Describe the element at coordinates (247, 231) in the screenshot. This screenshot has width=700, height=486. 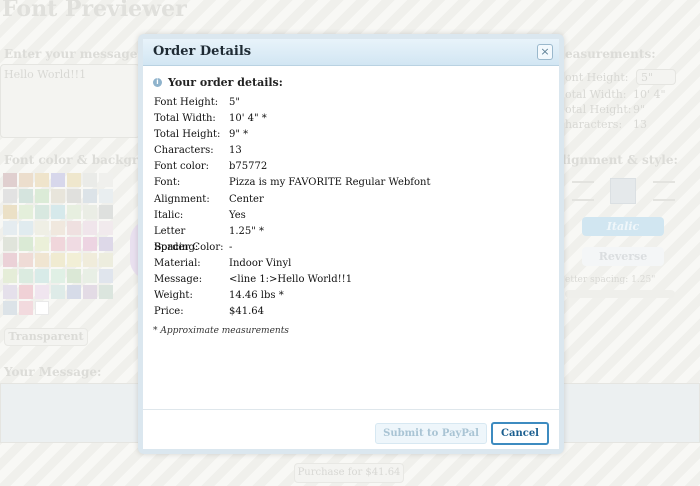
I see `detail-value: 1.25" *` at that location.